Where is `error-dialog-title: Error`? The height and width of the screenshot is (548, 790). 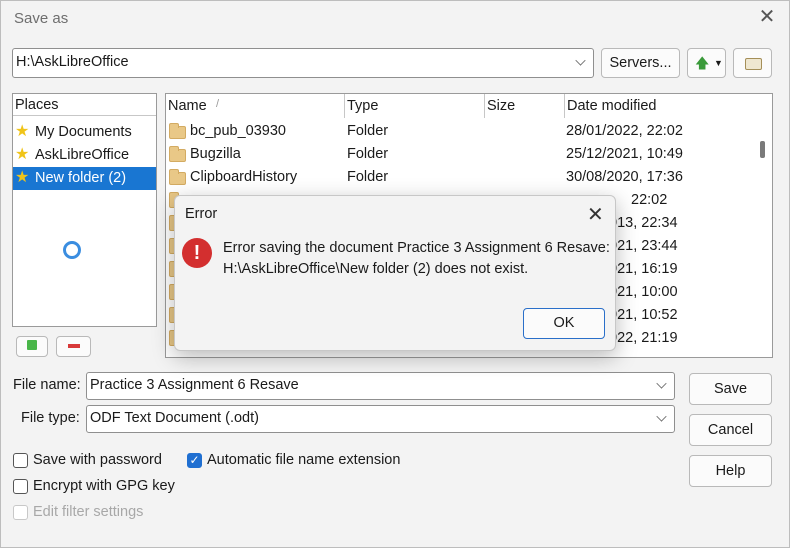
error-dialog-title: Error is located at coordinates (201, 214).